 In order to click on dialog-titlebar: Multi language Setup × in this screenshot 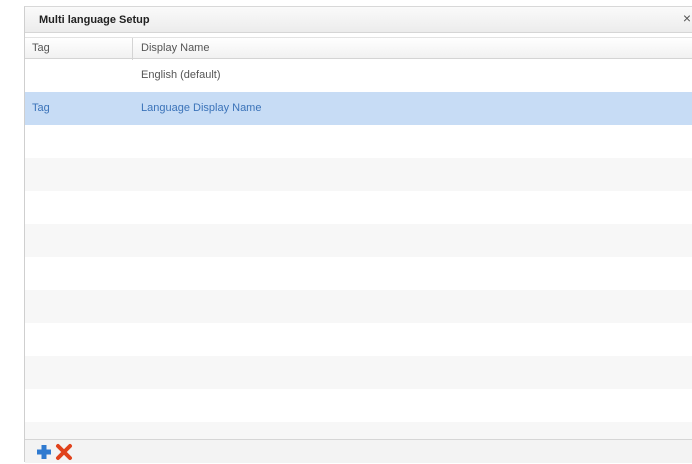, I will do `click(358, 20)`.